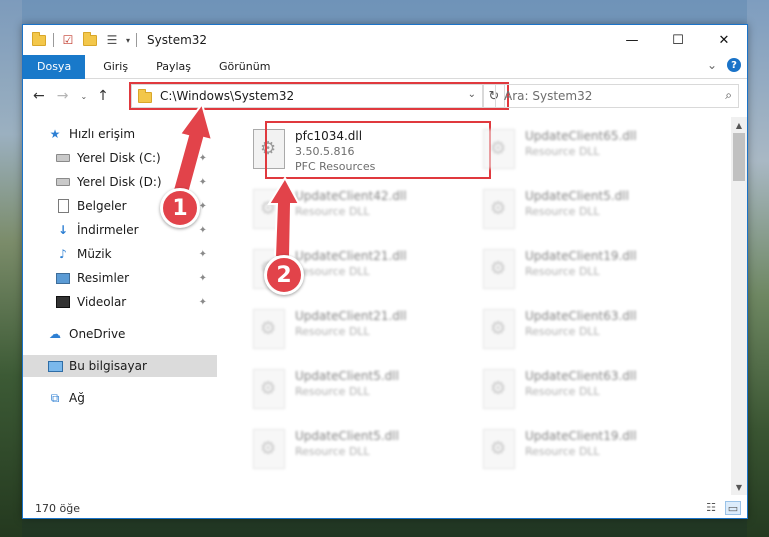  Describe the element at coordinates (739, 487) in the screenshot. I see `scroll-down-icon: ▼` at that location.